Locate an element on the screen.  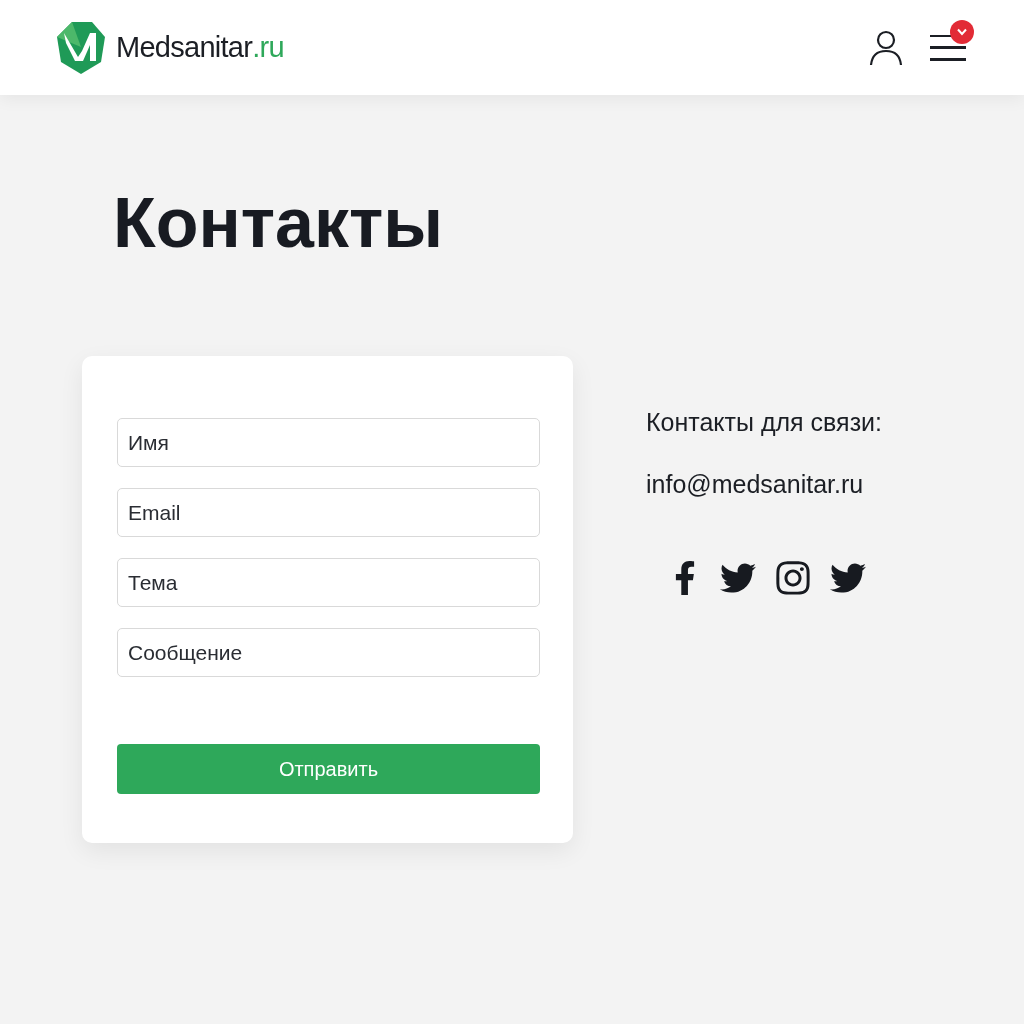
contacts-heading: Контакты для связи: is located at coordinates (764, 422).